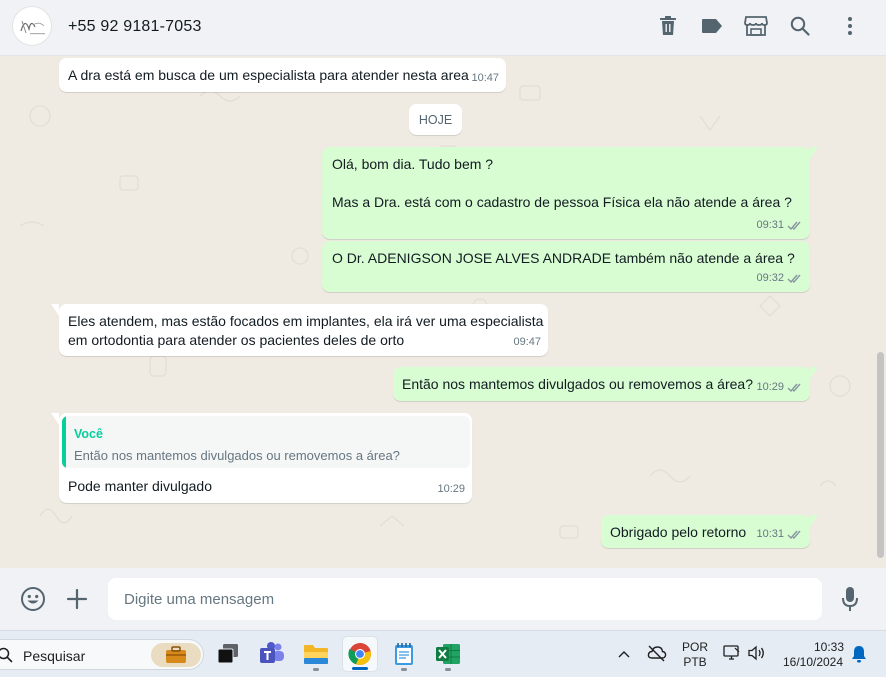 The width and height of the screenshot is (886, 677). I want to click on teams-icon, so click(272, 654).